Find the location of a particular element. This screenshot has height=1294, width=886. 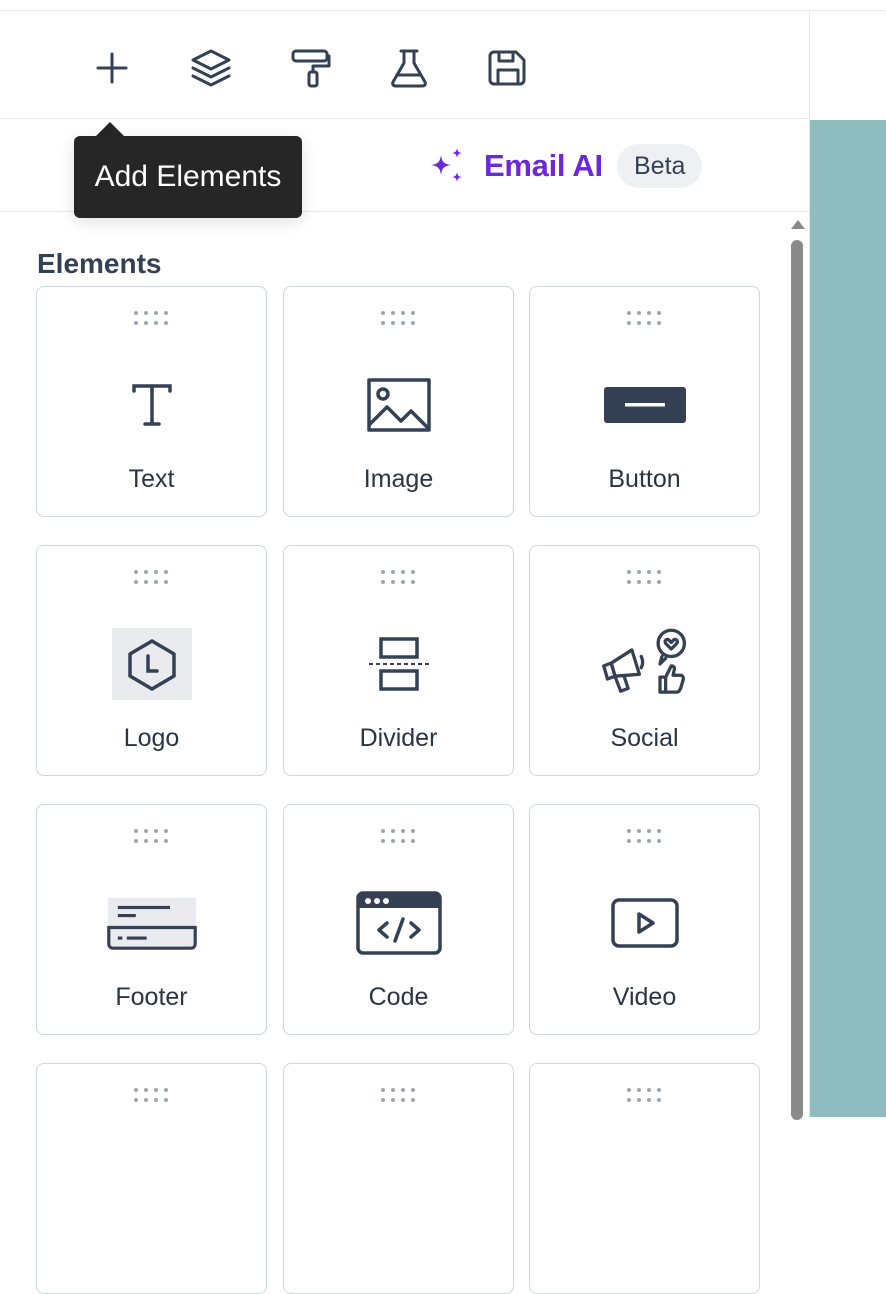

layers-button is located at coordinates (211, 68).